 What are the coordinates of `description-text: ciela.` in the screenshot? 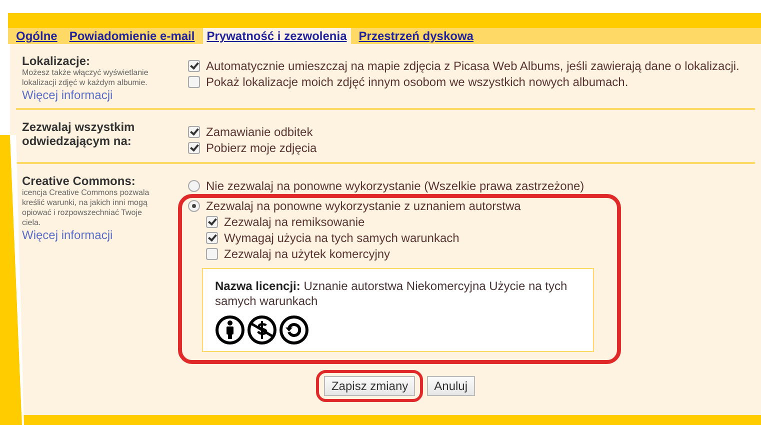 It's located at (32, 223).